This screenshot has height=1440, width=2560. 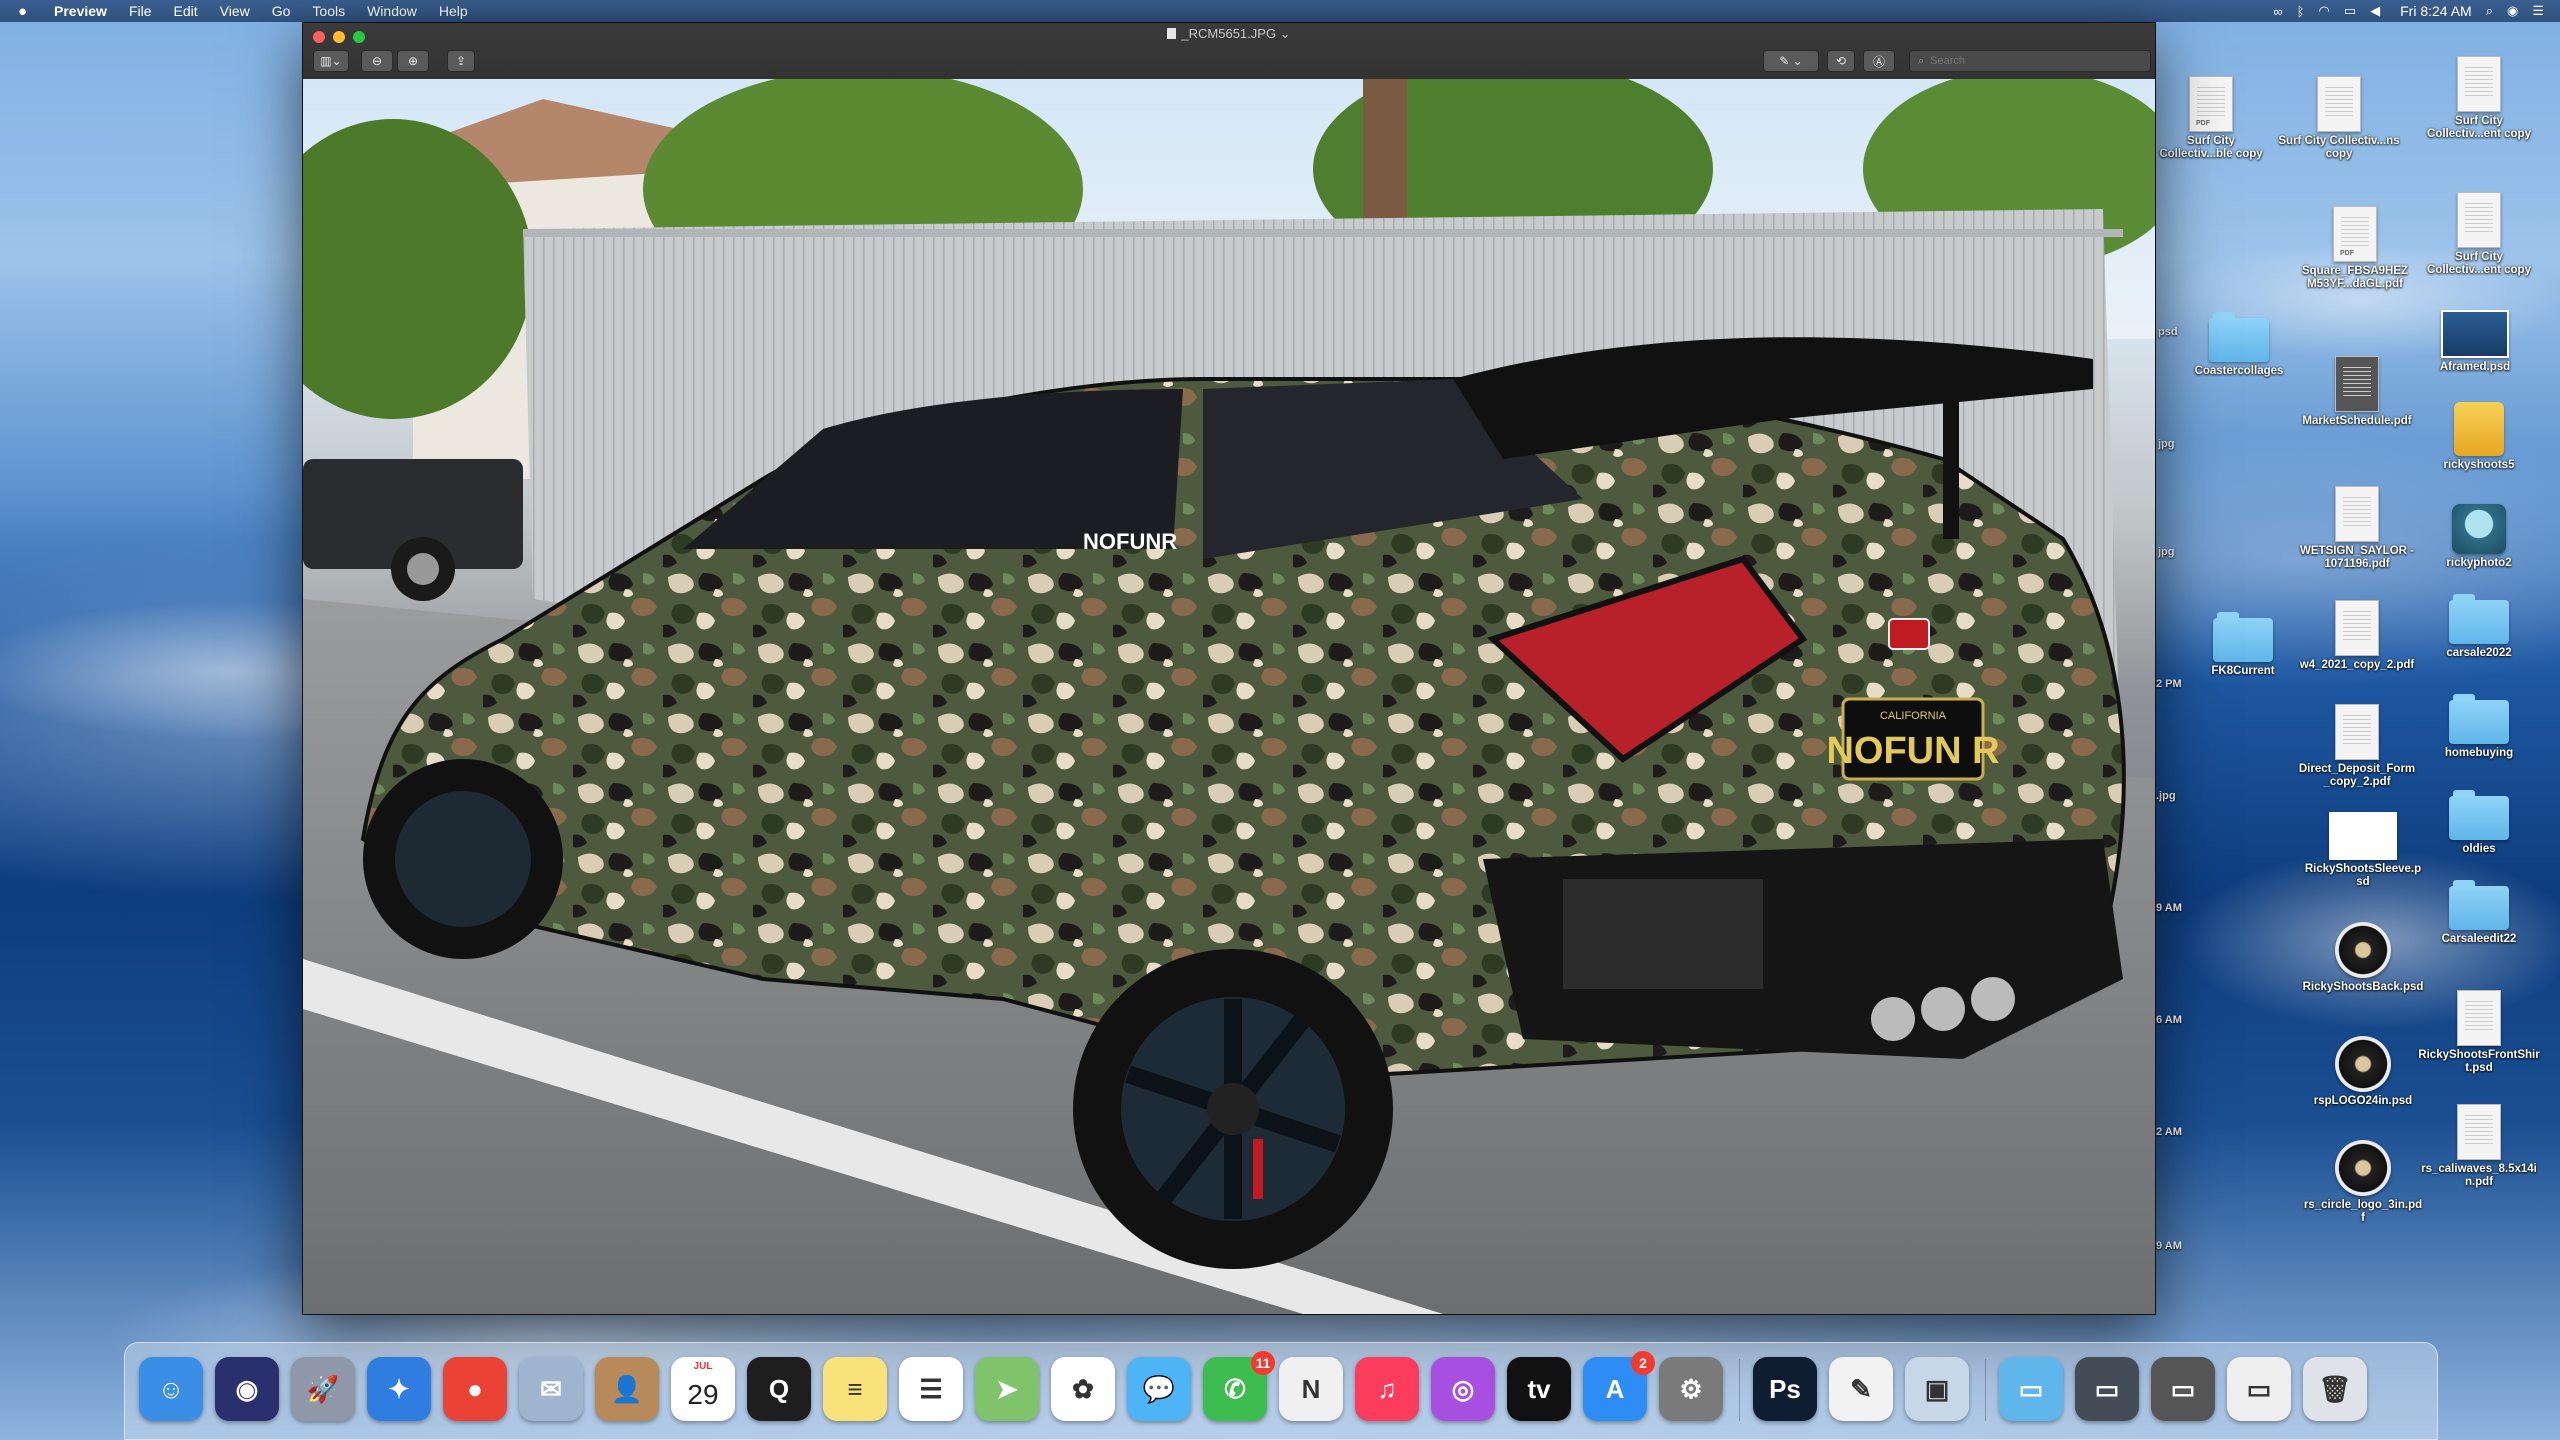 What do you see at coordinates (2239, 345) in the screenshot?
I see `desktop-icon: Coastercollages` at bounding box center [2239, 345].